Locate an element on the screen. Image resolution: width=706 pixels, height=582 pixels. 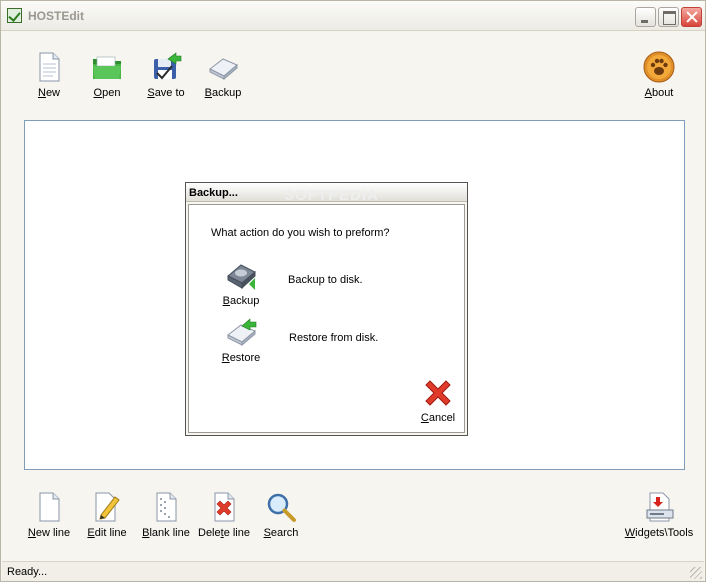
dialog-backup-button: Backup is located at coordinates (241, 283).